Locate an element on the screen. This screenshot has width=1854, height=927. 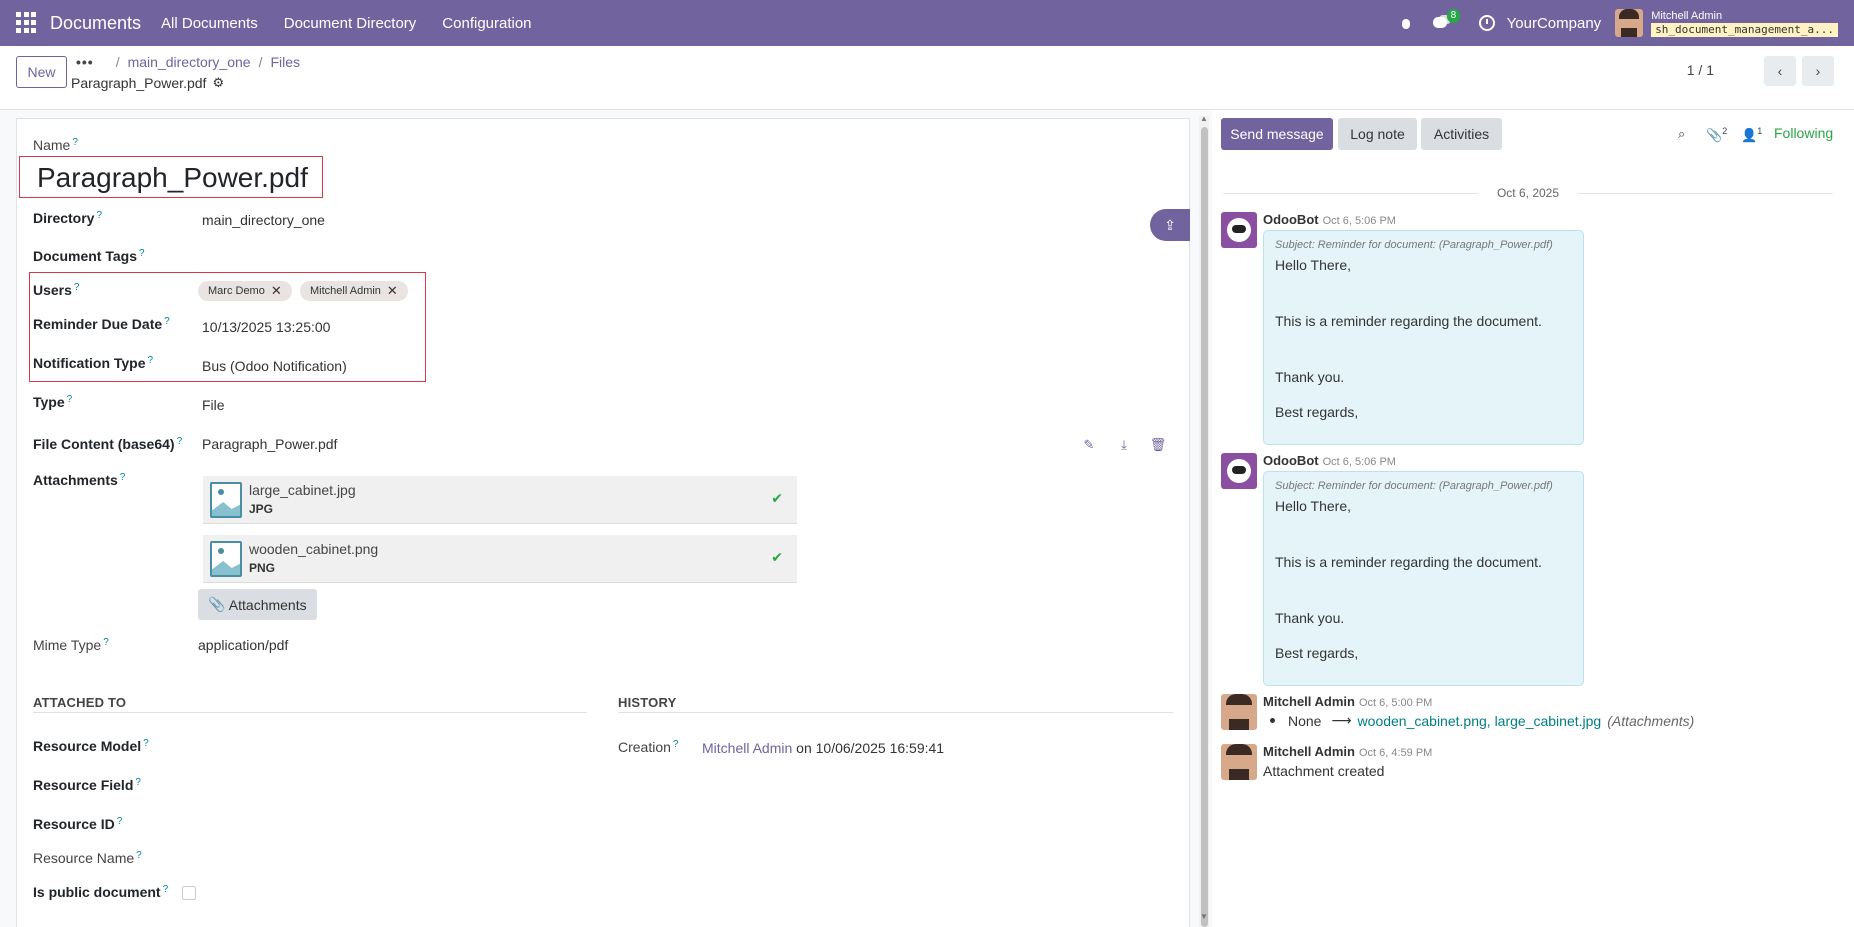
mime-type-label: Mime Type? is located at coordinates (71, 645).